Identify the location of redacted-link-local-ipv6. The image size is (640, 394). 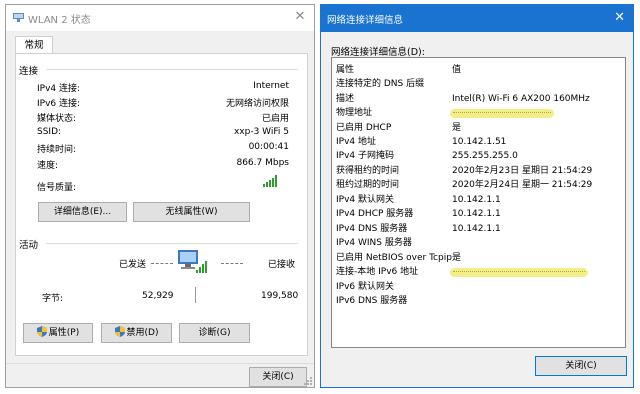
(519, 272).